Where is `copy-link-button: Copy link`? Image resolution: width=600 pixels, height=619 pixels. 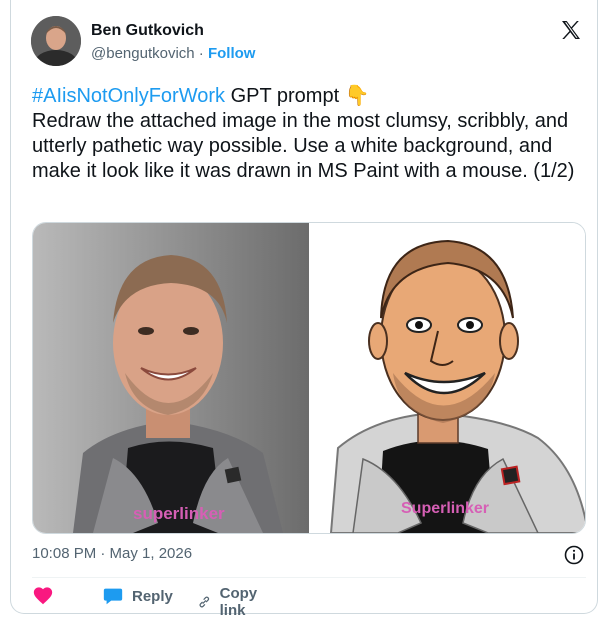
copy-link-button: Copy link is located at coordinates (231, 602).